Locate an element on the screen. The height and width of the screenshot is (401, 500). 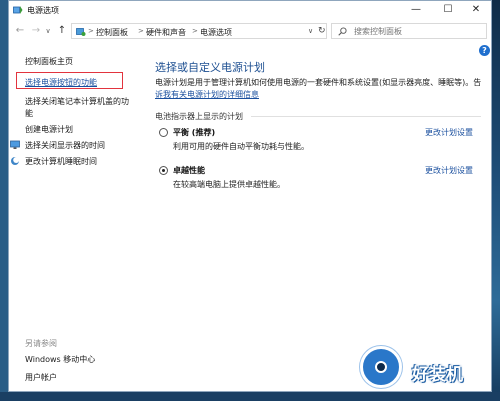
watermark-logo-icon is located at coordinates (381, 367).